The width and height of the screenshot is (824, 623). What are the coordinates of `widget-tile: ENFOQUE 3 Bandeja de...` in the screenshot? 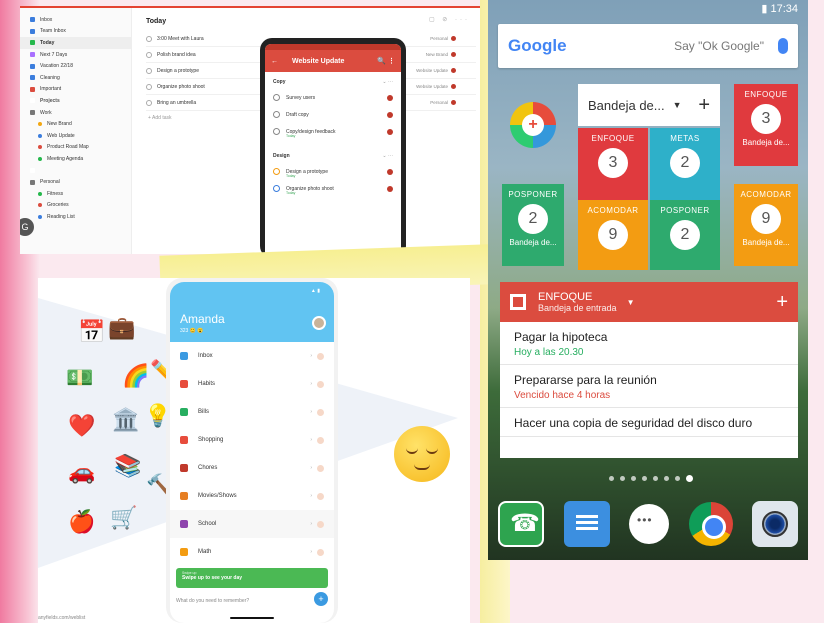 It's located at (766, 125).